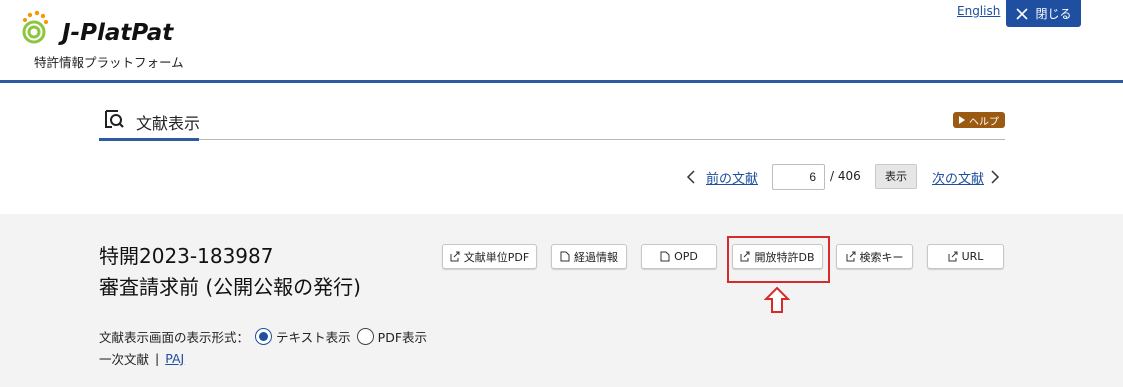 The image size is (1123, 387). What do you see at coordinates (962, 120) in the screenshot?
I see `play-icon` at bounding box center [962, 120].